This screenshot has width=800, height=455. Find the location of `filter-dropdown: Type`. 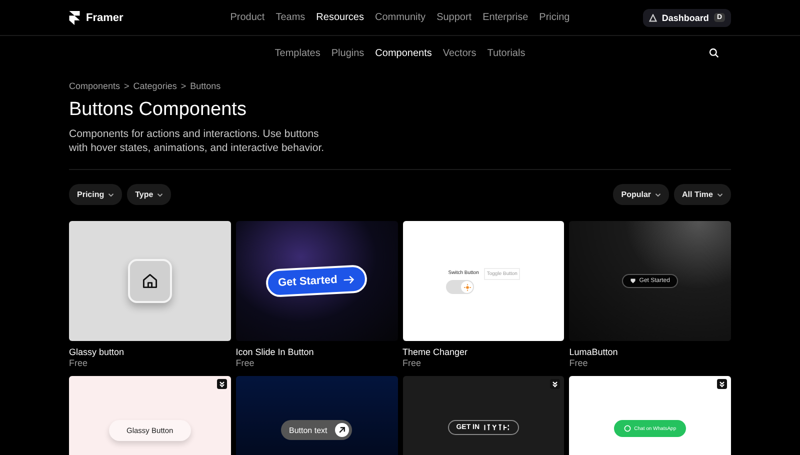

filter-dropdown: Type is located at coordinates (149, 194).